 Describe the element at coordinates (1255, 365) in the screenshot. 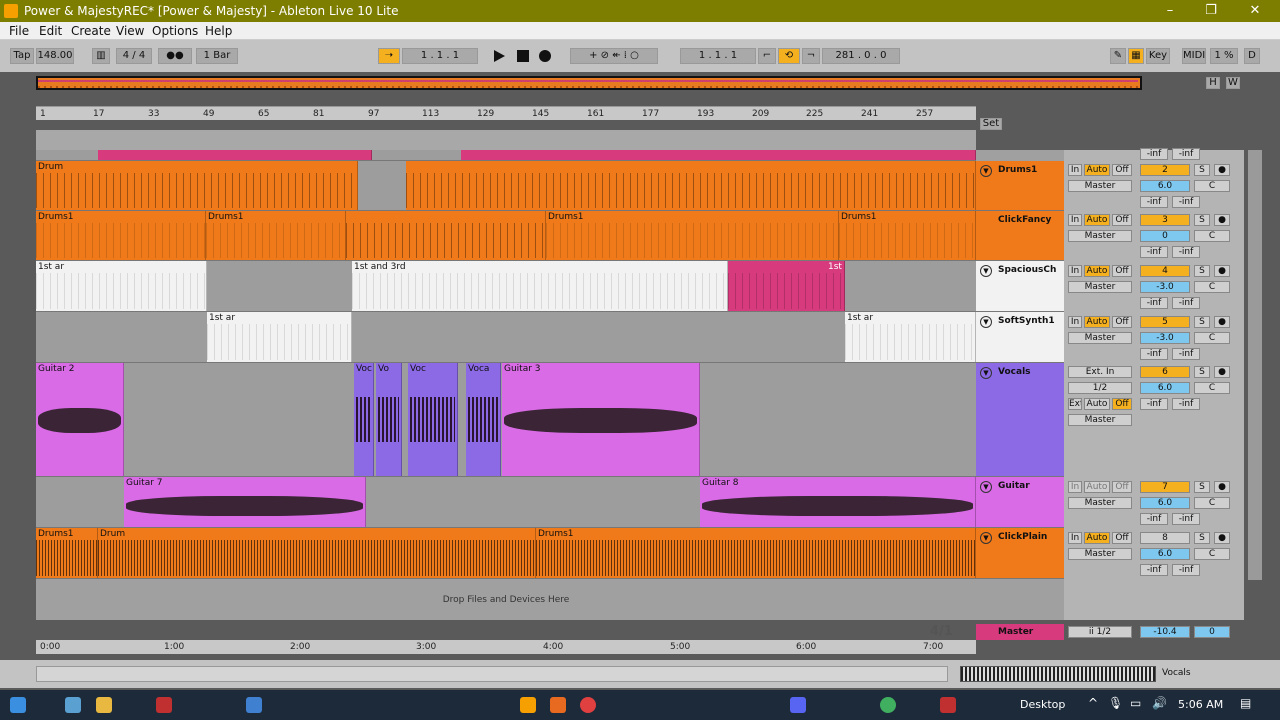

I see `vertical-scrollbar` at that location.